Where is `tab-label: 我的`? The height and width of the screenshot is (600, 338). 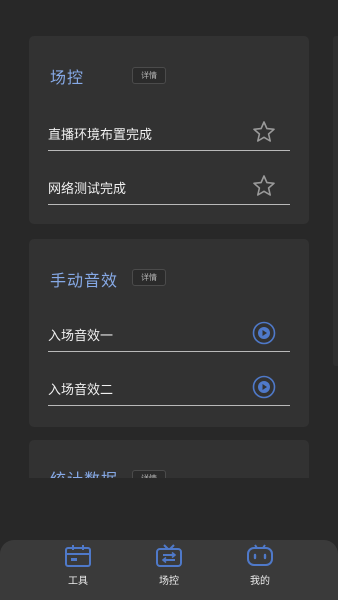
tab-label: 我的 is located at coordinates (260, 581).